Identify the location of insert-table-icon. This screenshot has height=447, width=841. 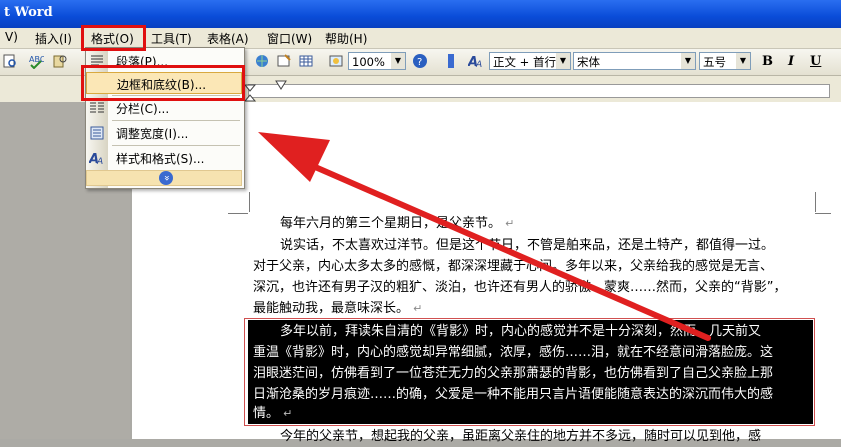
(306, 61).